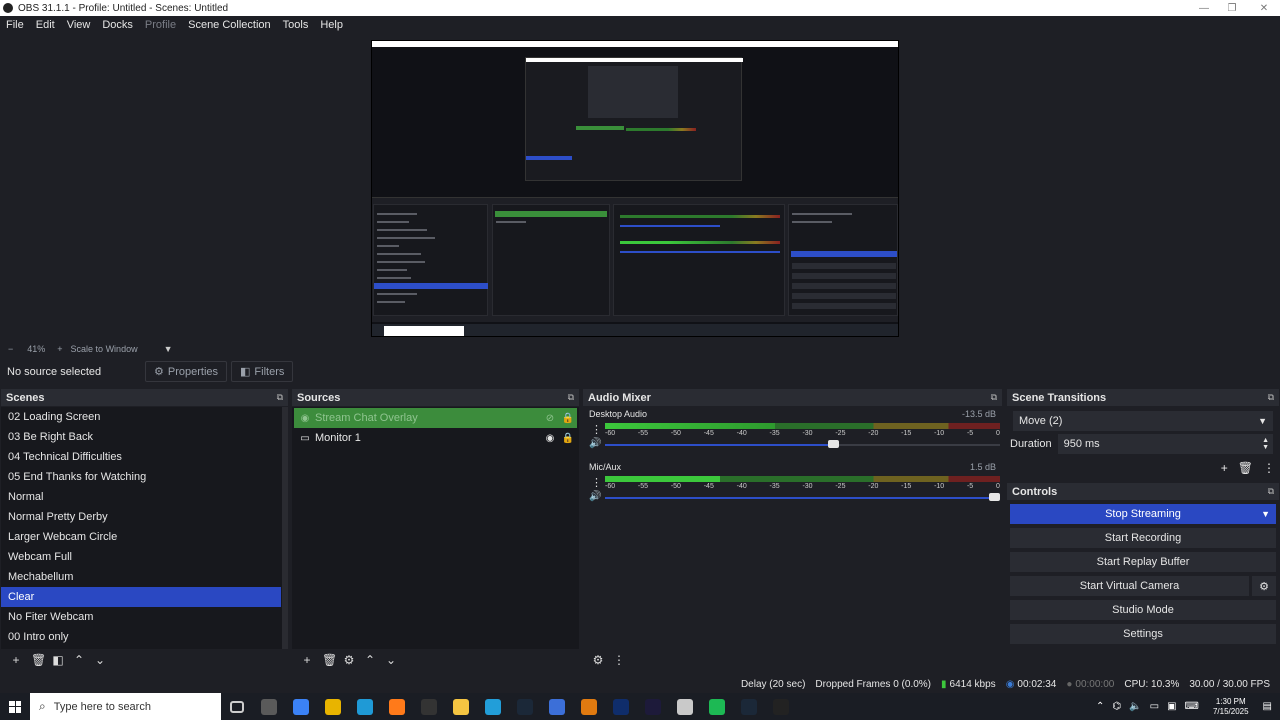 Image resolution: width=1280 pixels, height=720 pixels. Describe the element at coordinates (10, 349) in the screenshot. I see `zoom-out-button: −` at that location.